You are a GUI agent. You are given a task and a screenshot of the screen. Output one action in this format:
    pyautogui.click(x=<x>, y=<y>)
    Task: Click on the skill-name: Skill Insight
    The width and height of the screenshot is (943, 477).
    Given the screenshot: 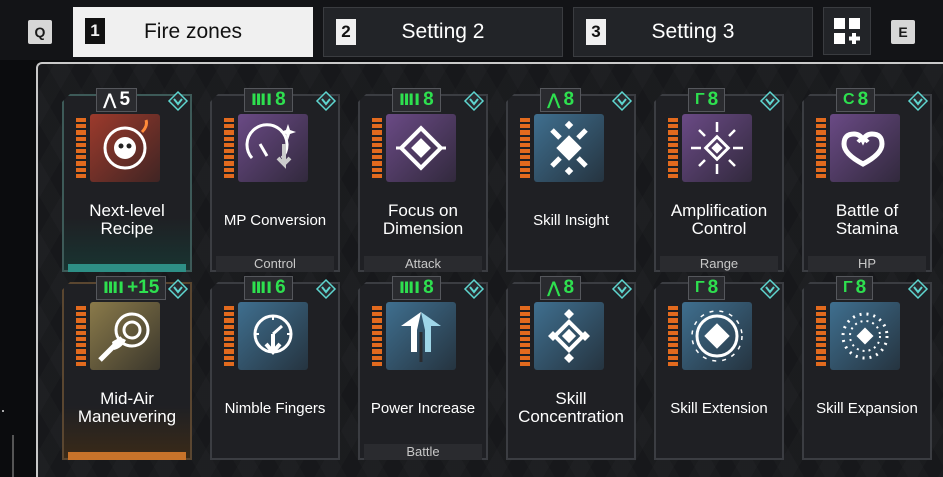 What is the action you would take?
    pyautogui.click(x=571, y=220)
    